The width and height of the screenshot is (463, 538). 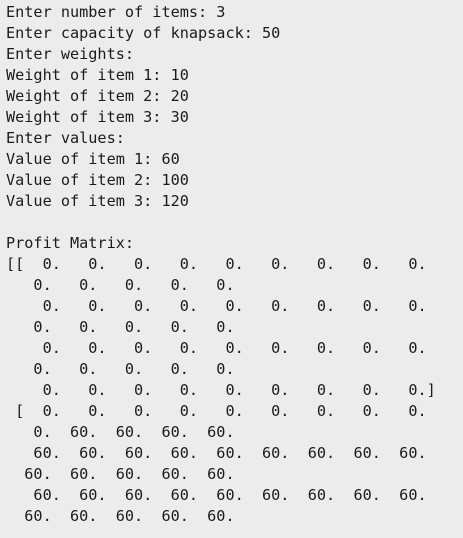 What do you see at coordinates (221, 390) in the screenshot?
I see `console-line: 0. 0. 0. 0. 0. 0. 0. 0. 0.]` at bounding box center [221, 390].